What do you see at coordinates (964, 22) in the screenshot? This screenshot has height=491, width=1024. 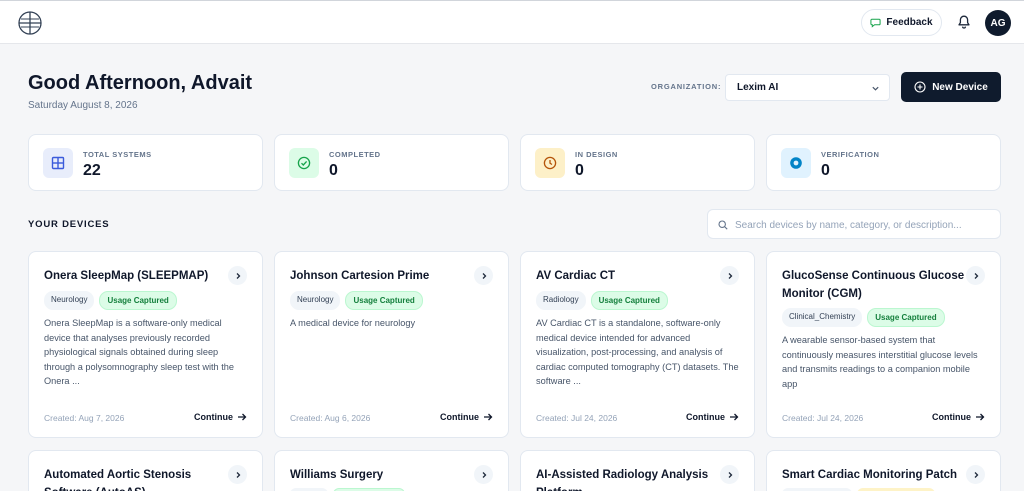 I see `bell-icon` at bounding box center [964, 22].